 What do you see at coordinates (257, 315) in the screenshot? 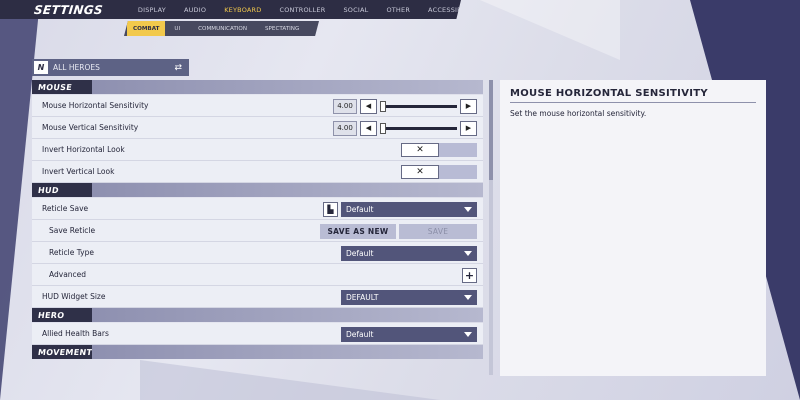
I see `section-header-hero: HERO` at bounding box center [257, 315].